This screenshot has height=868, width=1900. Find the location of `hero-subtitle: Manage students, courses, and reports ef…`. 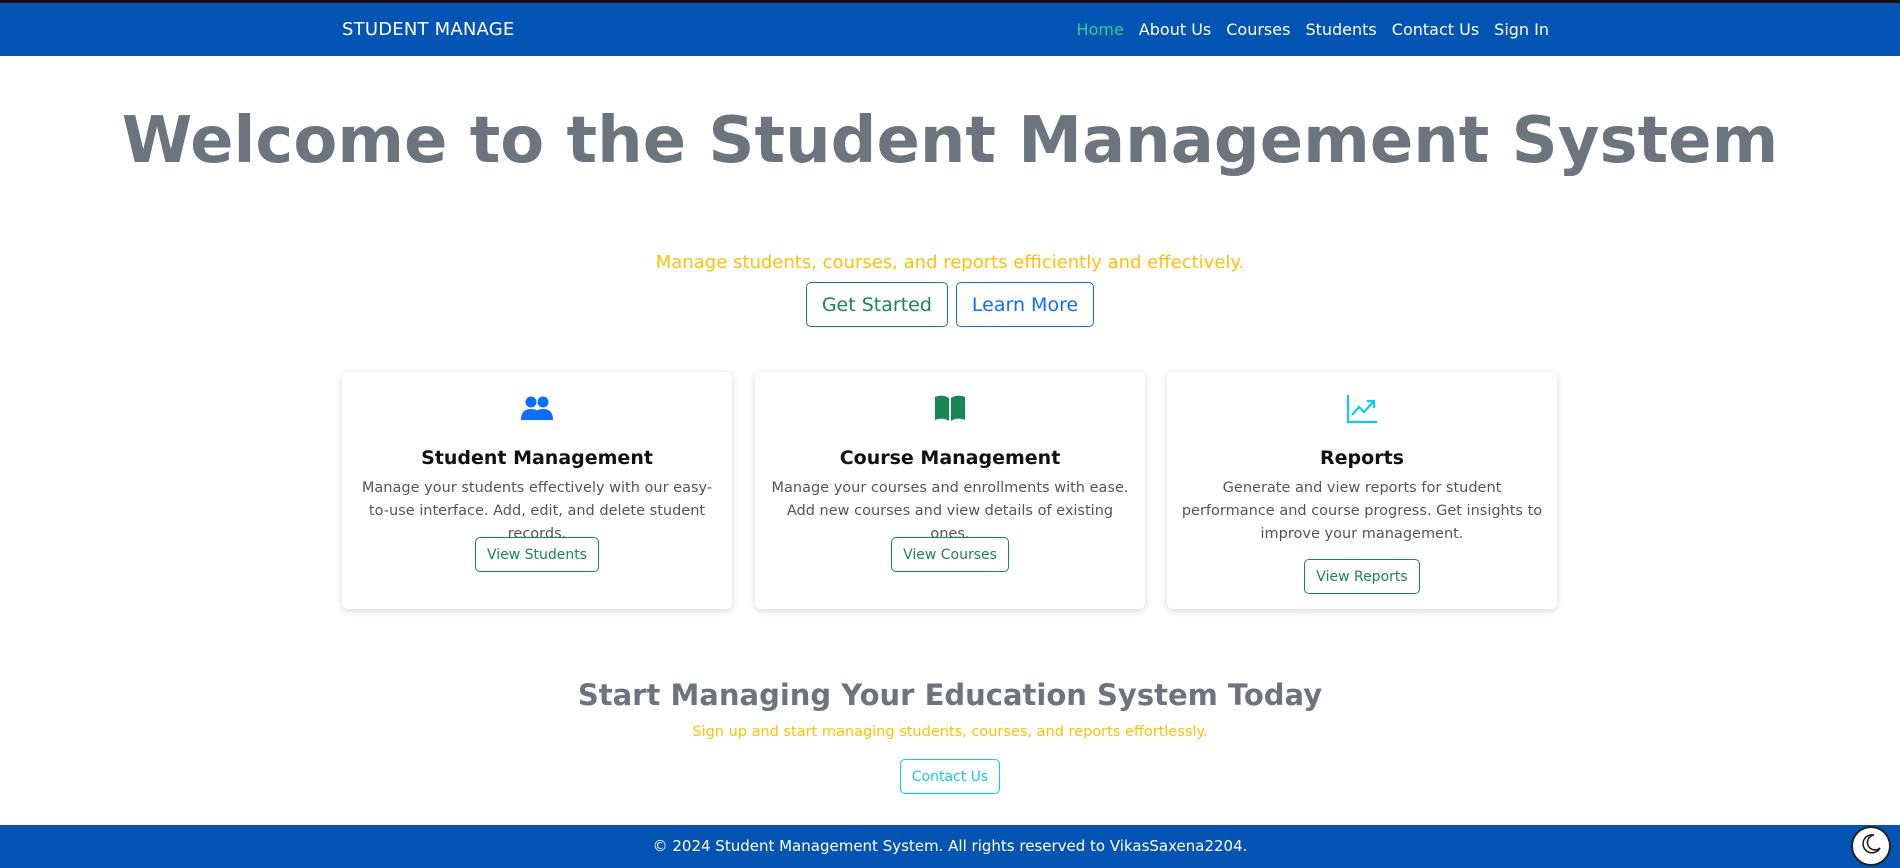

hero-subtitle: Manage students, courses, and reports ef… is located at coordinates (950, 262).